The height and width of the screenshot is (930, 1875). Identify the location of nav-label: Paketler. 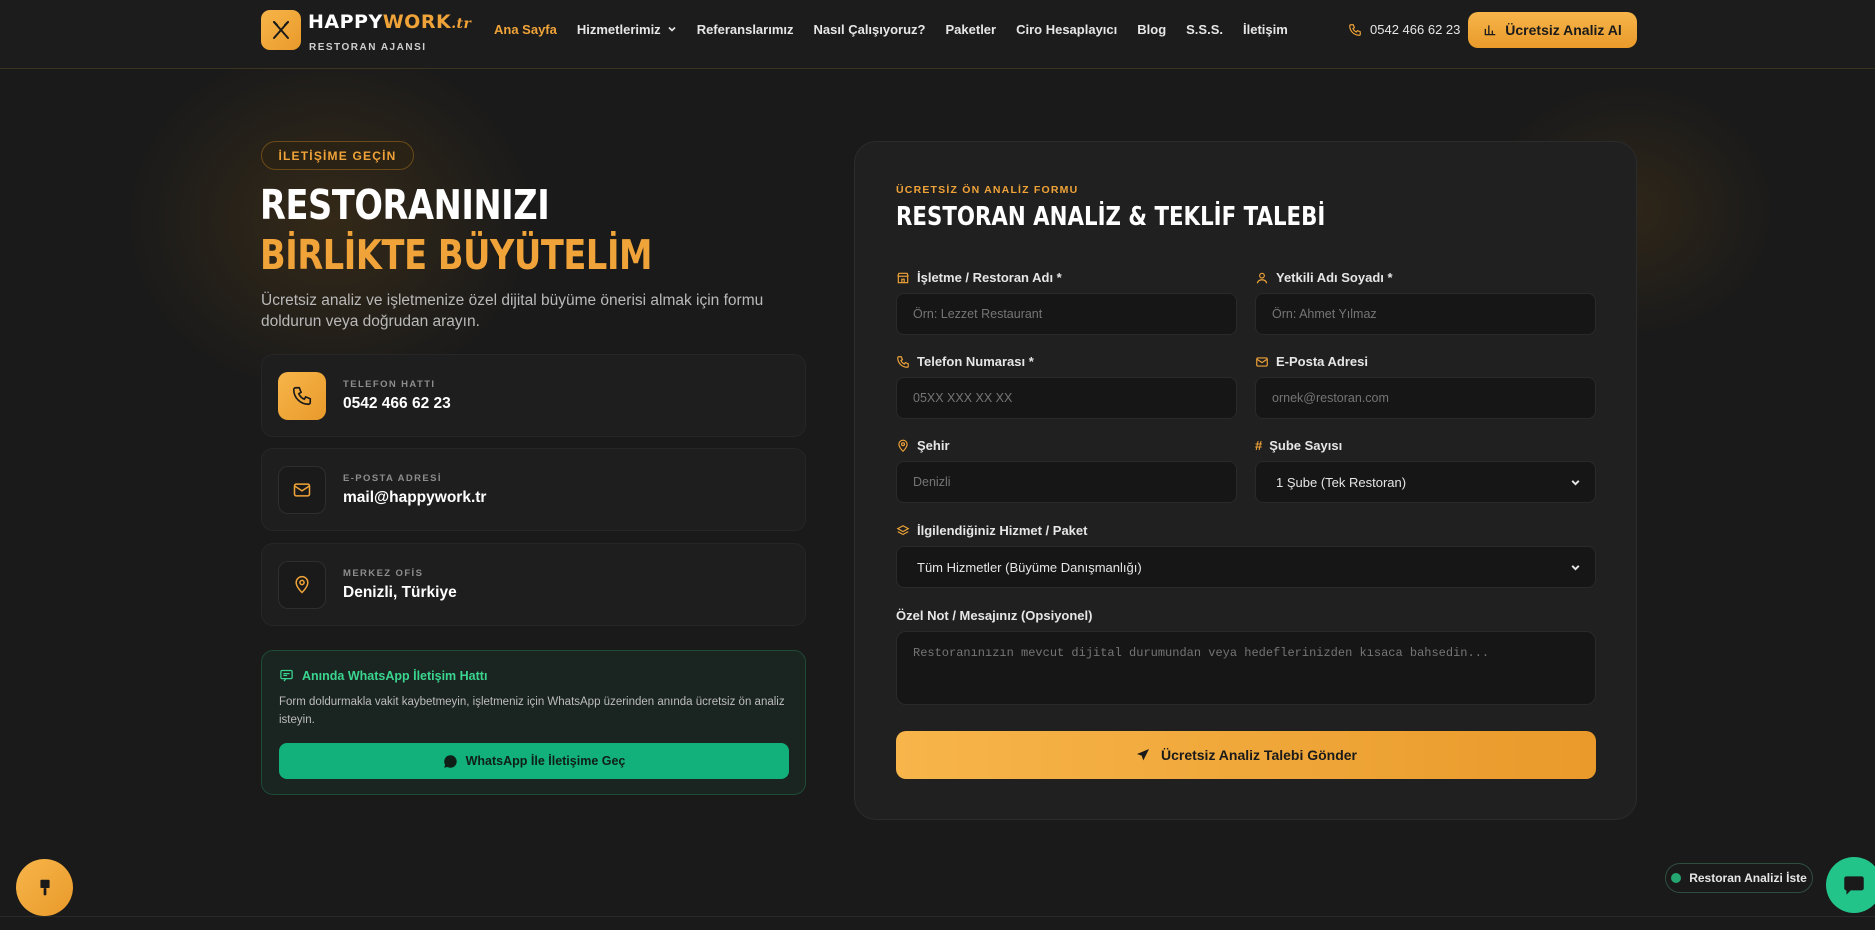
(971, 29).